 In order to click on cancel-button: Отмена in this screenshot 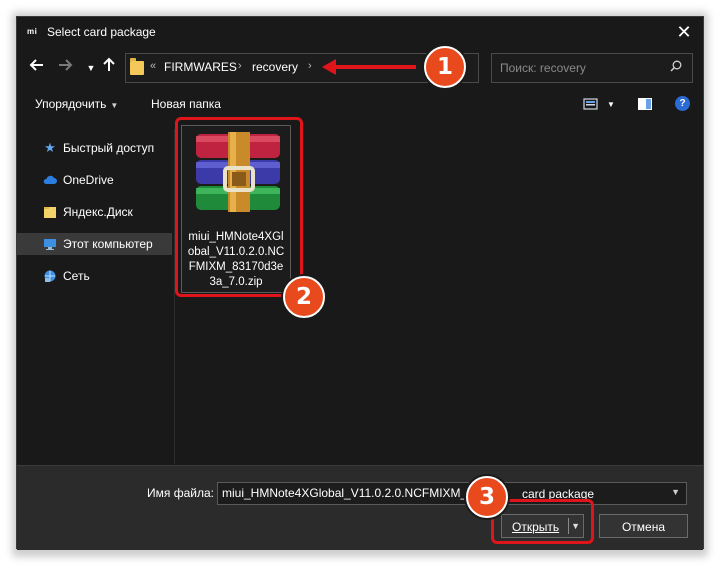, I will do `click(643, 526)`.